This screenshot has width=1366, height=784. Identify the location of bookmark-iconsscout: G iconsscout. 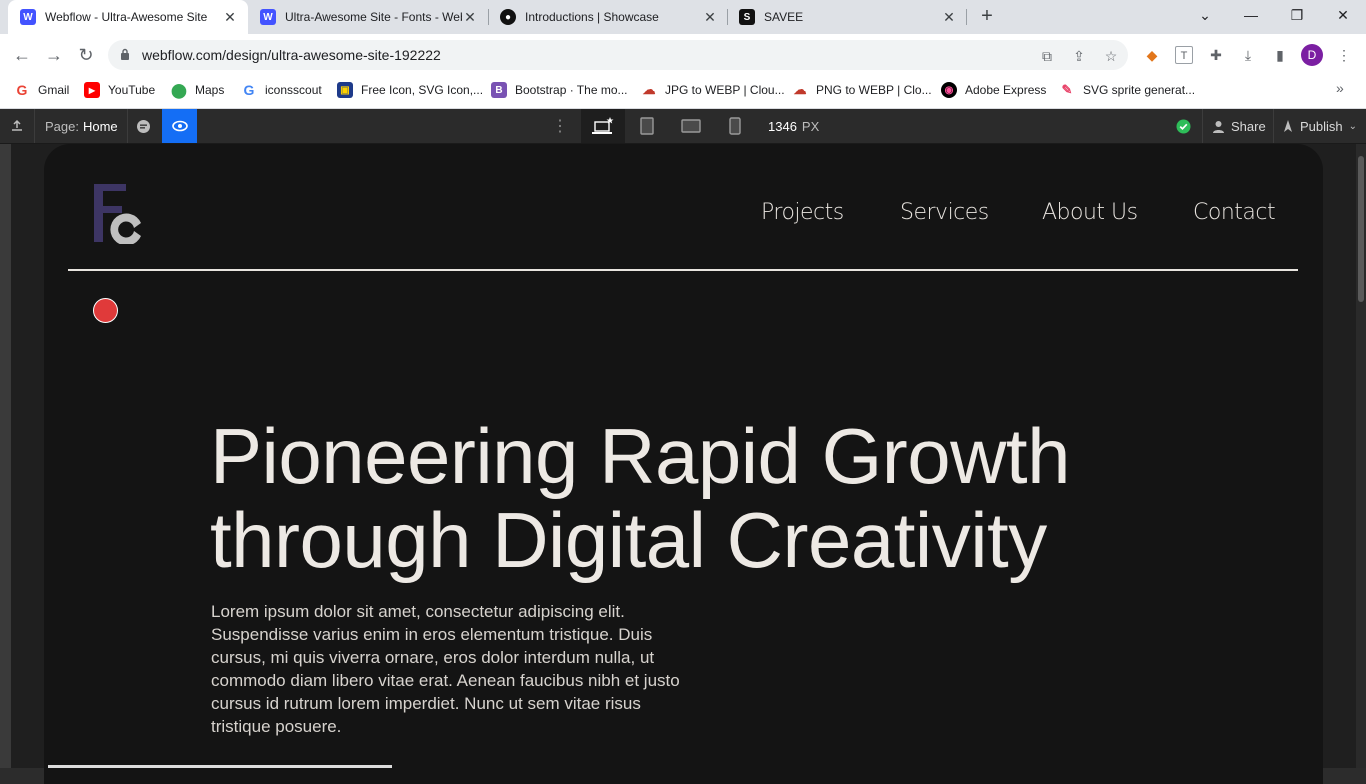
(281, 90).